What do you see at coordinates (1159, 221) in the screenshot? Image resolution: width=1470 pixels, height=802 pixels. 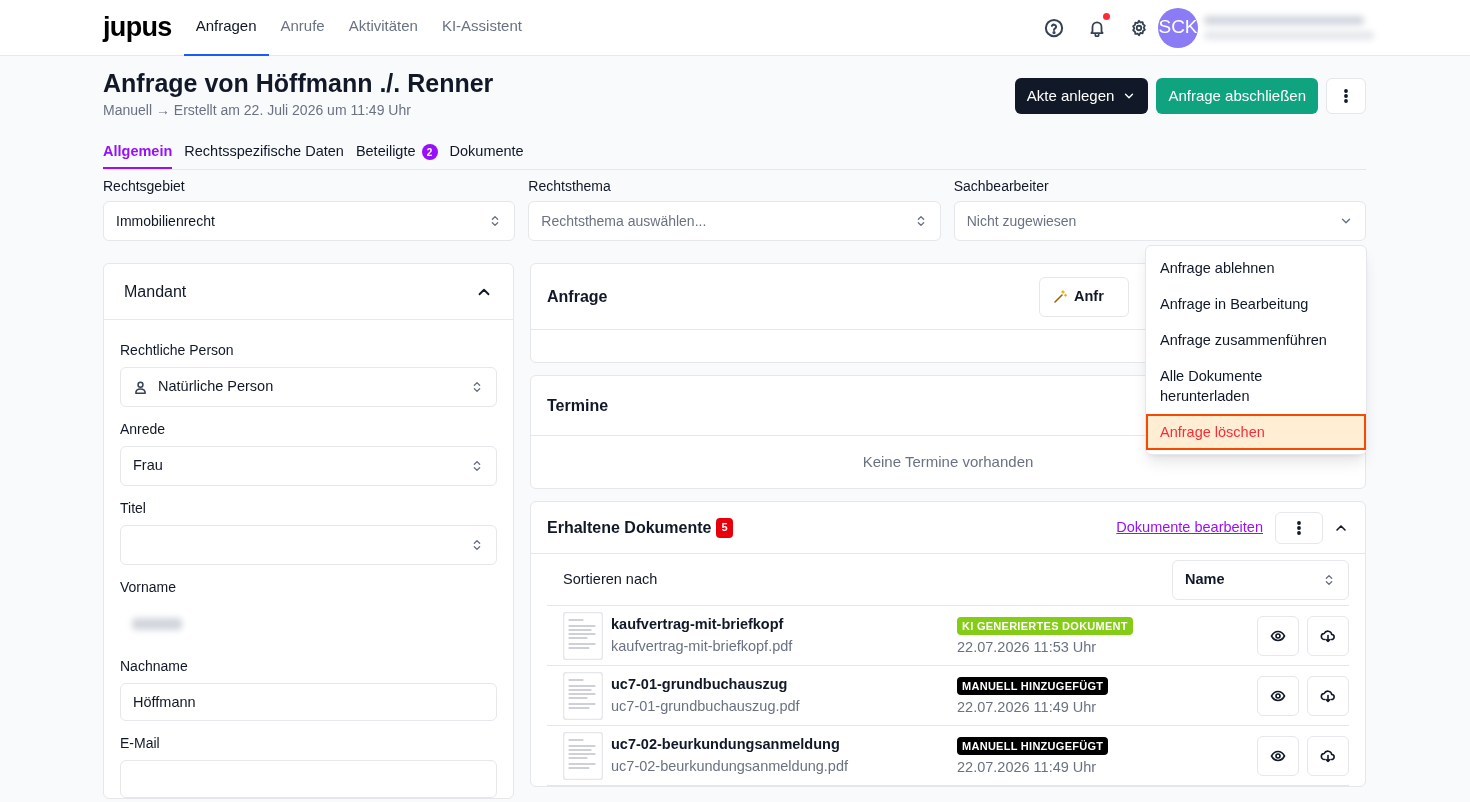 I see `select-field: Nicht zugewiesen` at bounding box center [1159, 221].